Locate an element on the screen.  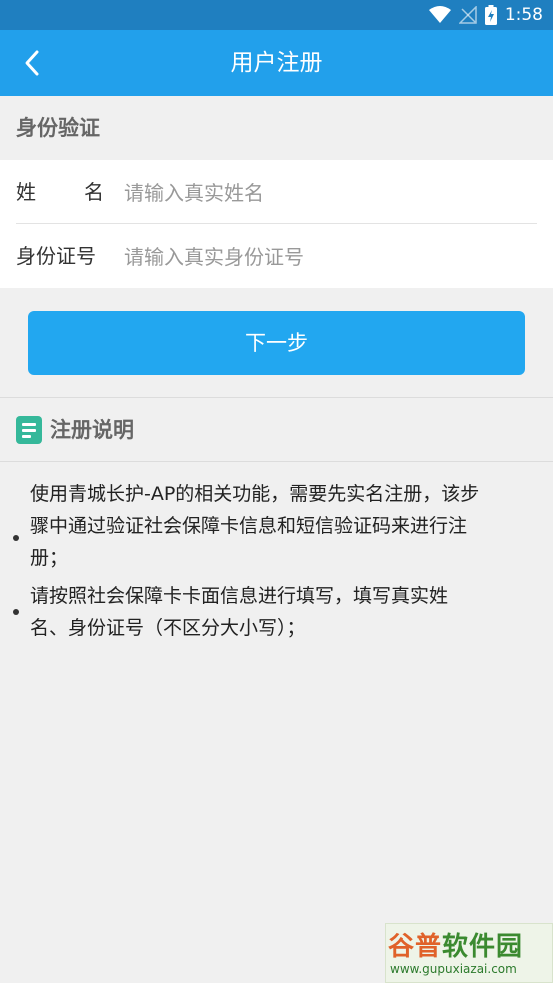
id-number-row: 身份证号 is located at coordinates (276, 256).